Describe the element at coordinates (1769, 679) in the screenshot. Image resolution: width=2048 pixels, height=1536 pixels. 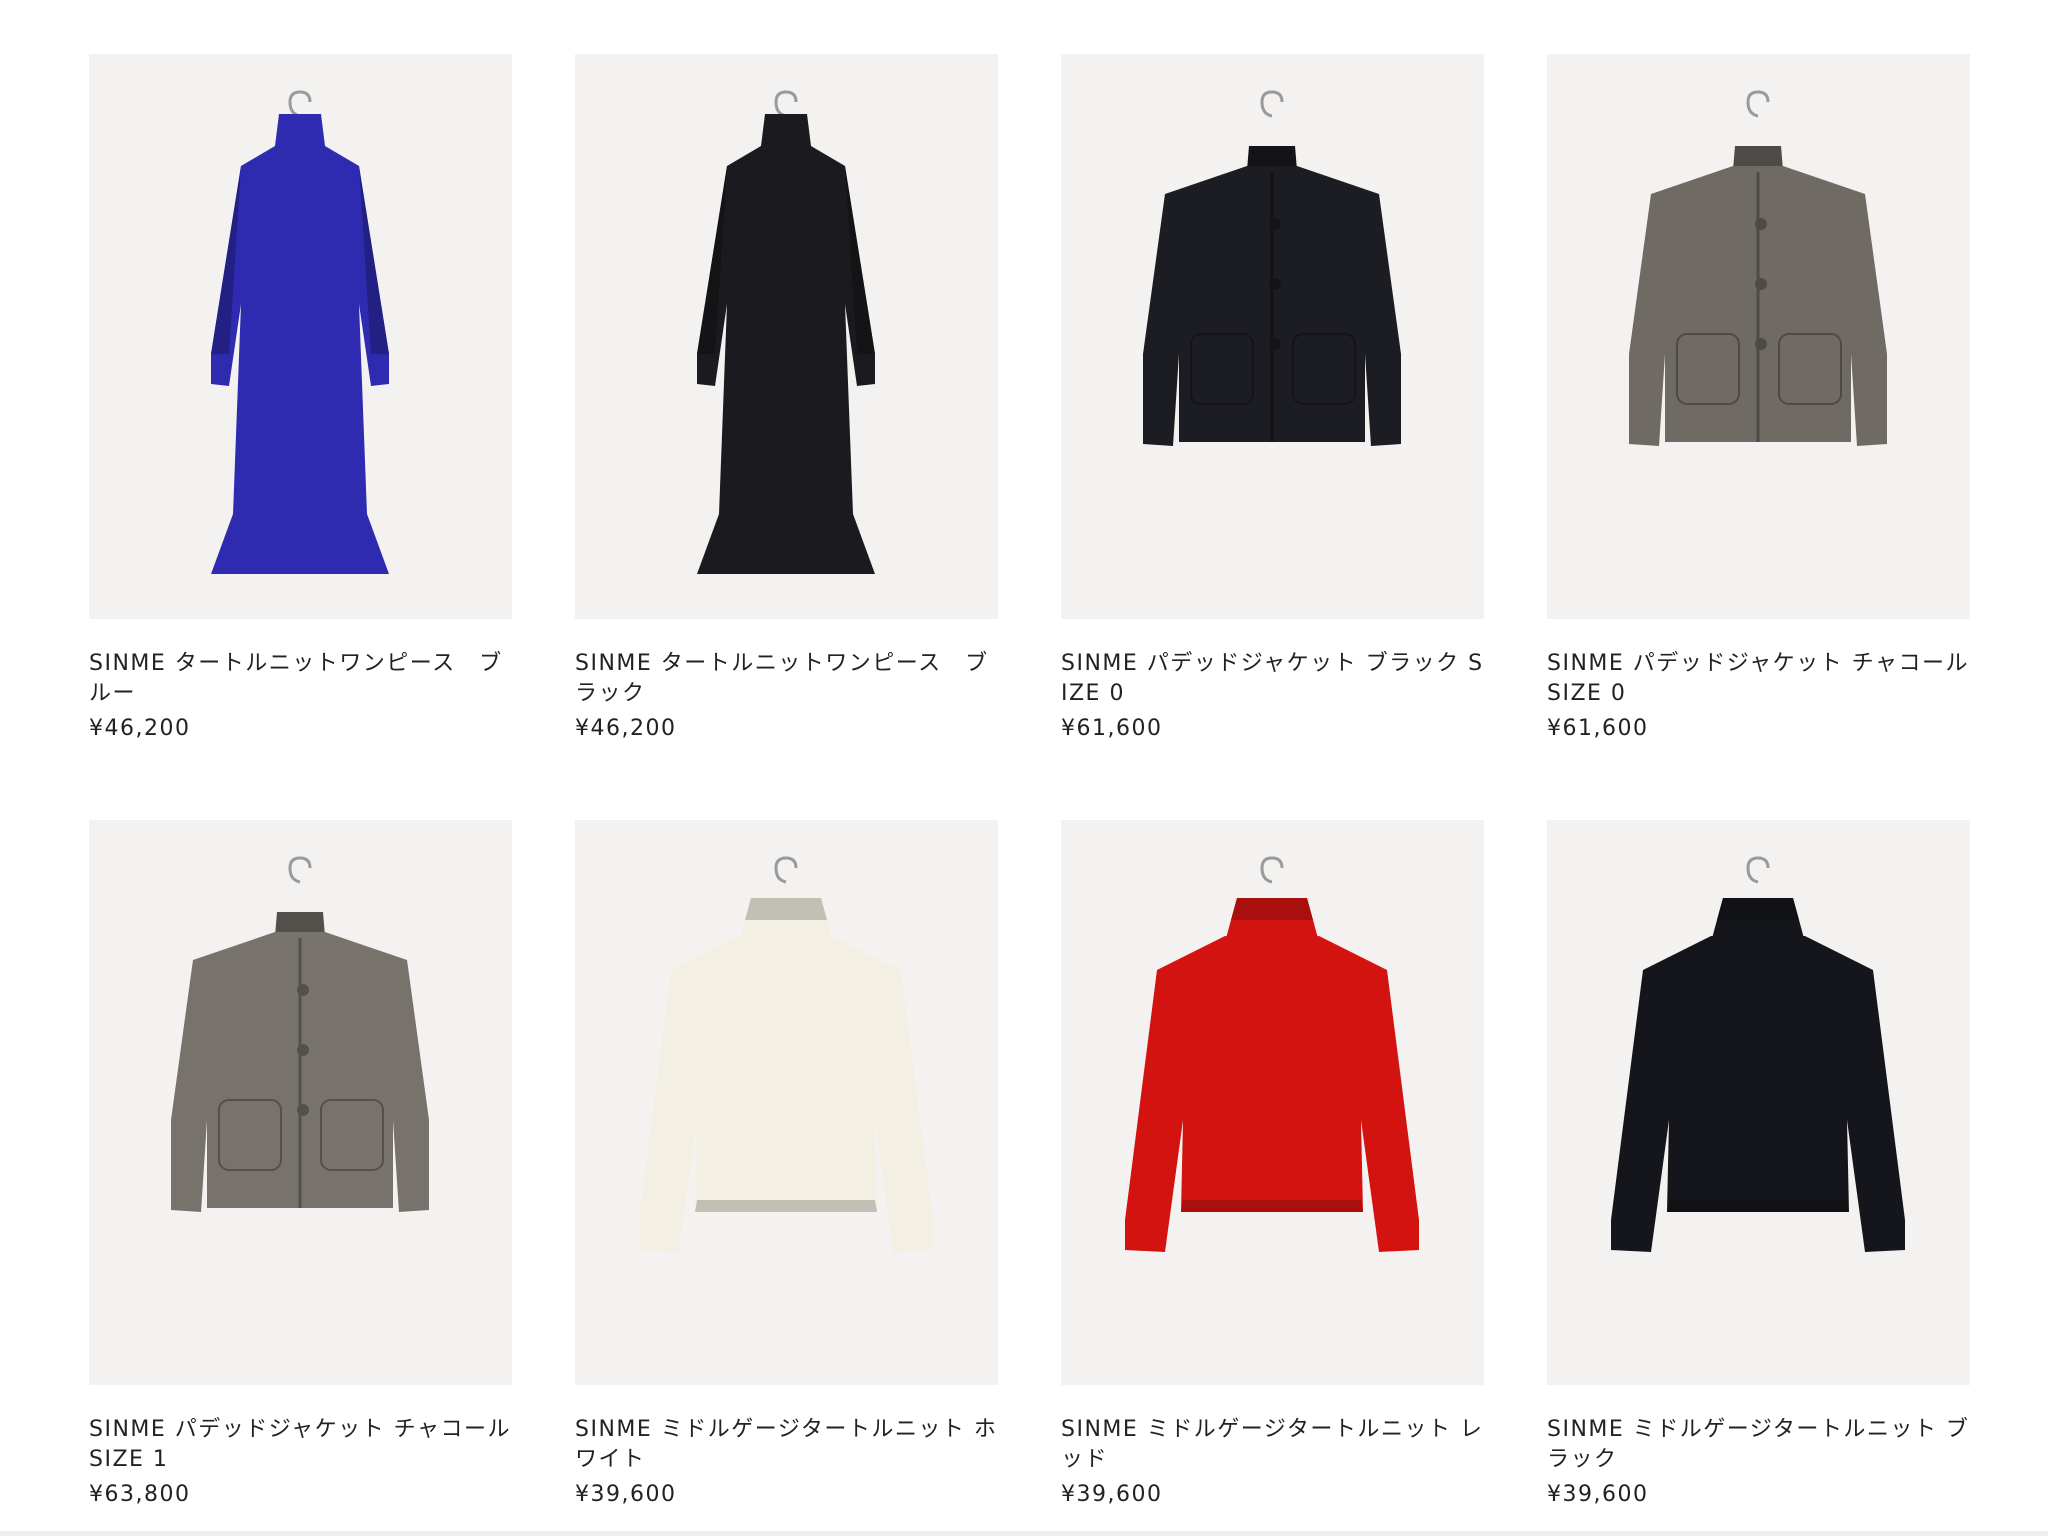
I see `product-name: SINME パデッドジャケット チャコール SIZE 0` at that location.